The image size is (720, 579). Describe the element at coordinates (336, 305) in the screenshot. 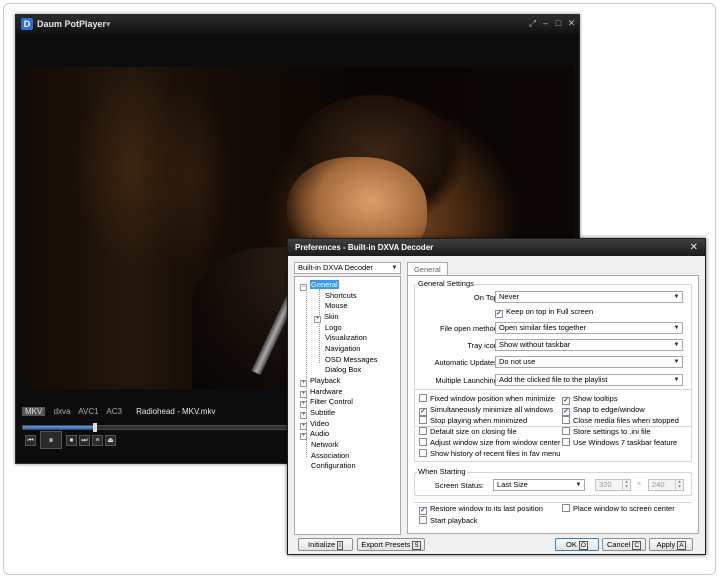

I see `tree-item-mouse: Mouse` at that location.